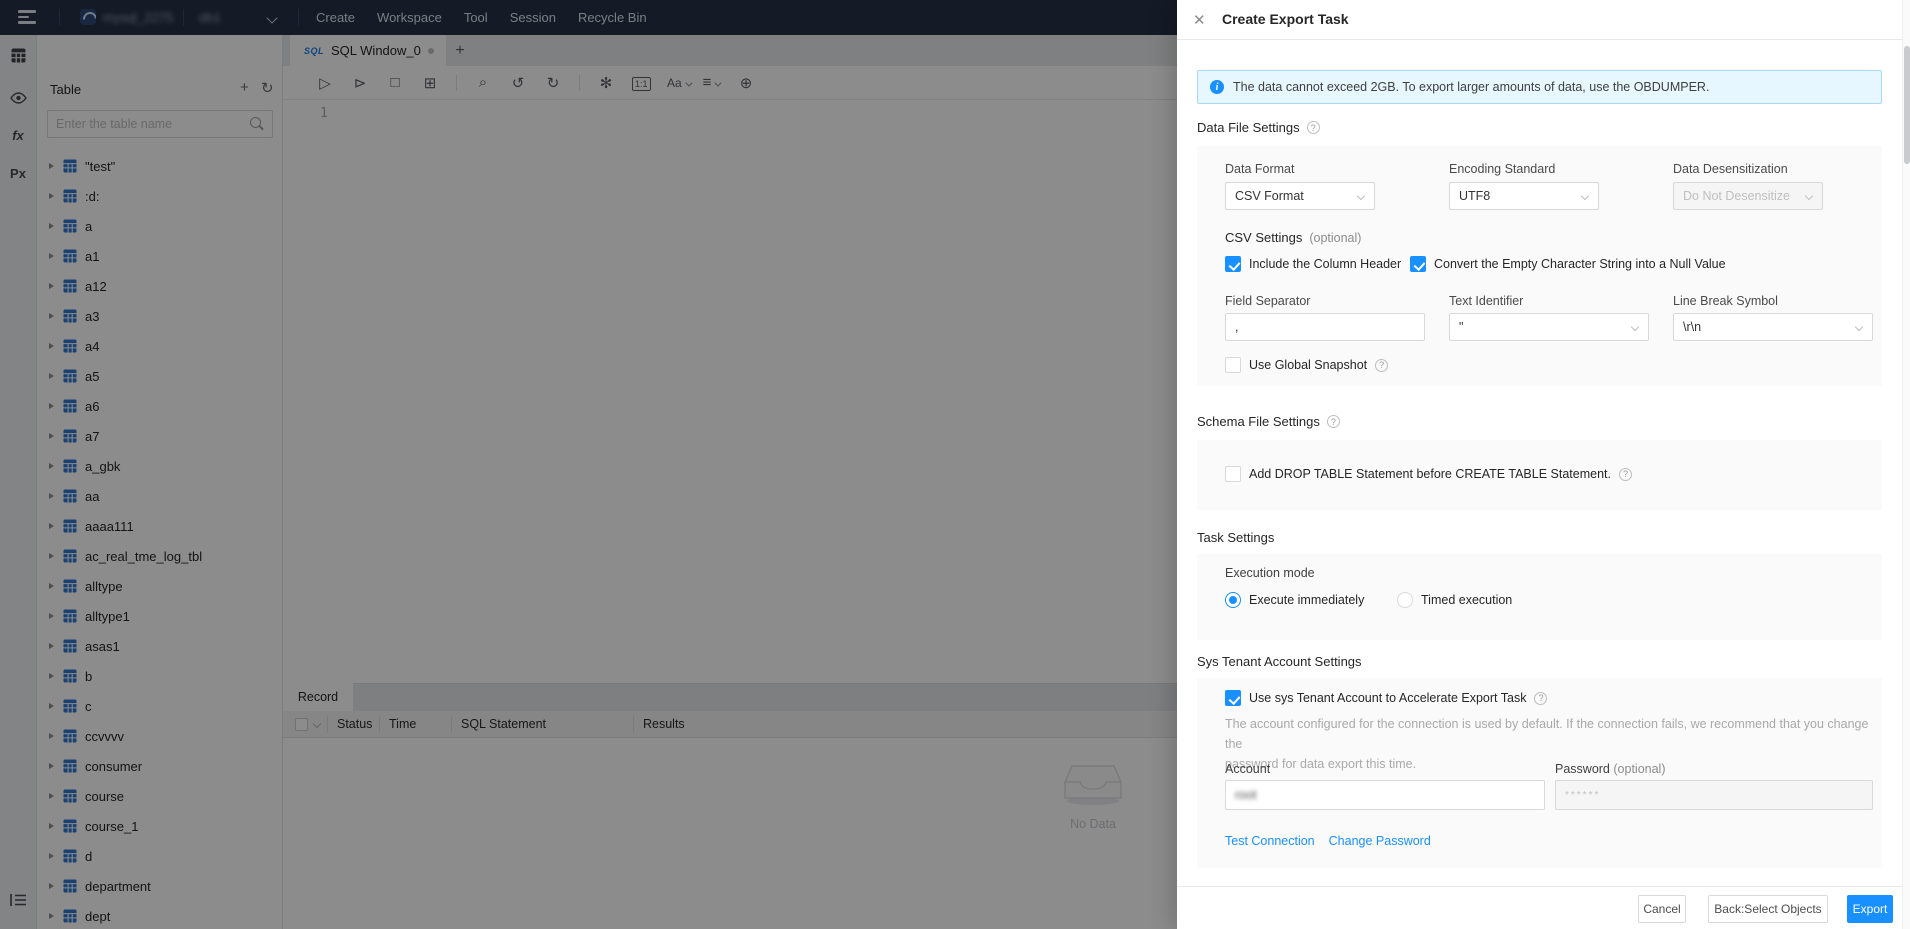  What do you see at coordinates (1467, 600) in the screenshot?
I see `timed-execution-label: Timed execution` at bounding box center [1467, 600].